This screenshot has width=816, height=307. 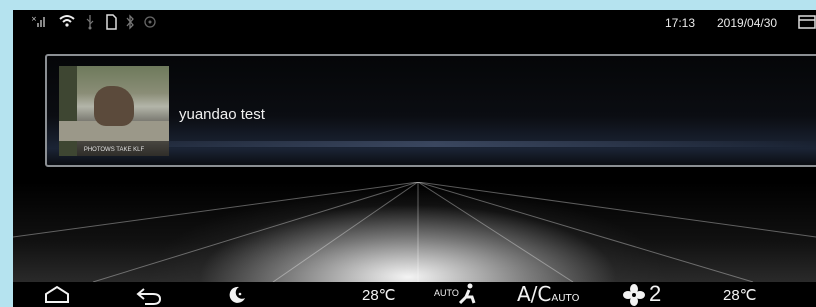 What do you see at coordinates (740, 295) in the screenshot?
I see `right-temperature: 28℃` at bounding box center [740, 295].